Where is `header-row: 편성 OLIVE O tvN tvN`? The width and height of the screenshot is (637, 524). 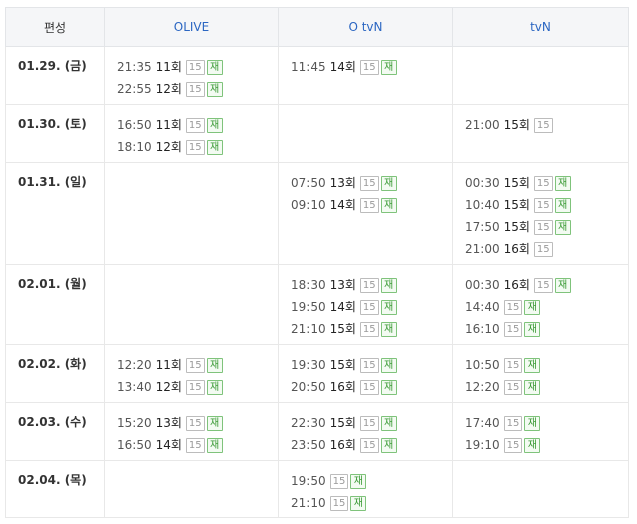
header-row: 편성 OLIVE O tvN tvN is located at coordinates (317, 27).